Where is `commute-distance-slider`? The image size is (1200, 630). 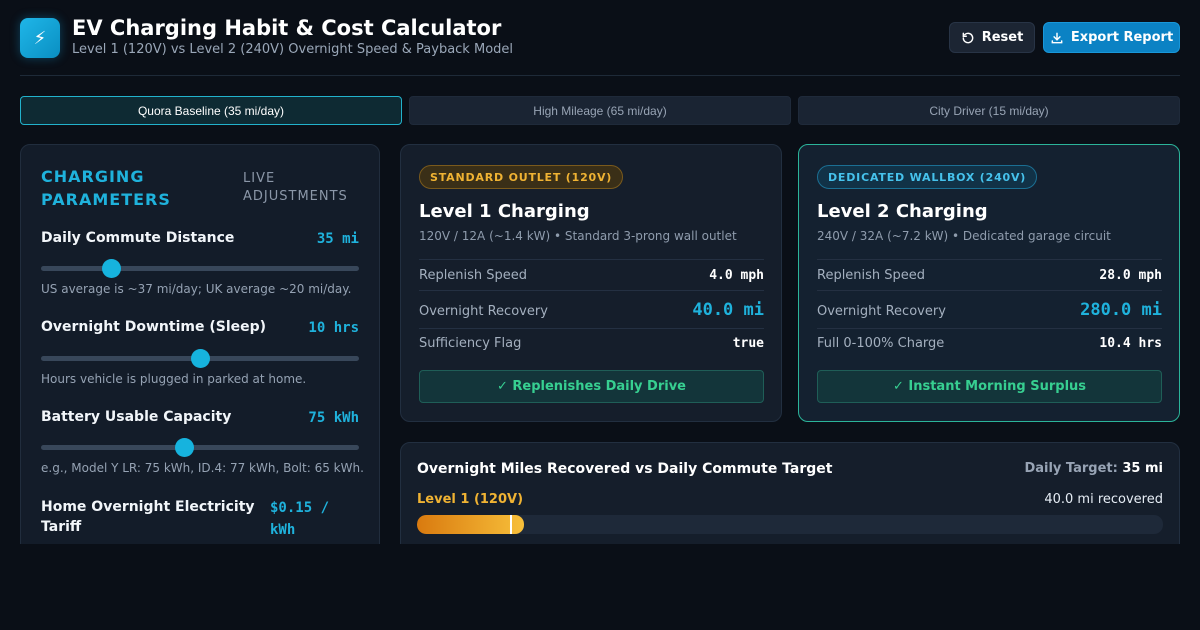 commute-distance-slider is located at coordinates (200, 268).